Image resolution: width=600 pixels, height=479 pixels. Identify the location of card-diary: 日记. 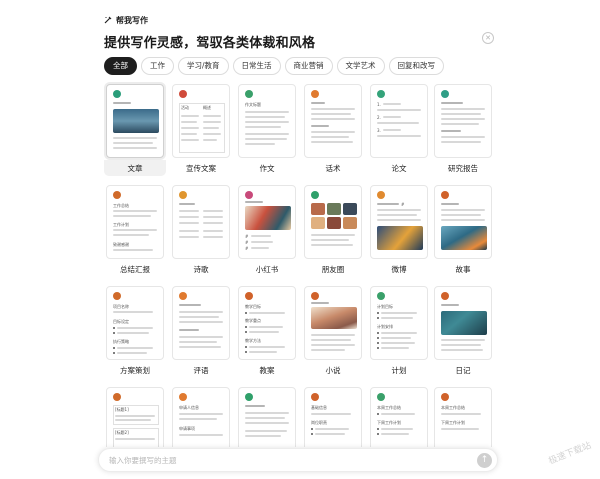
(463, 330).